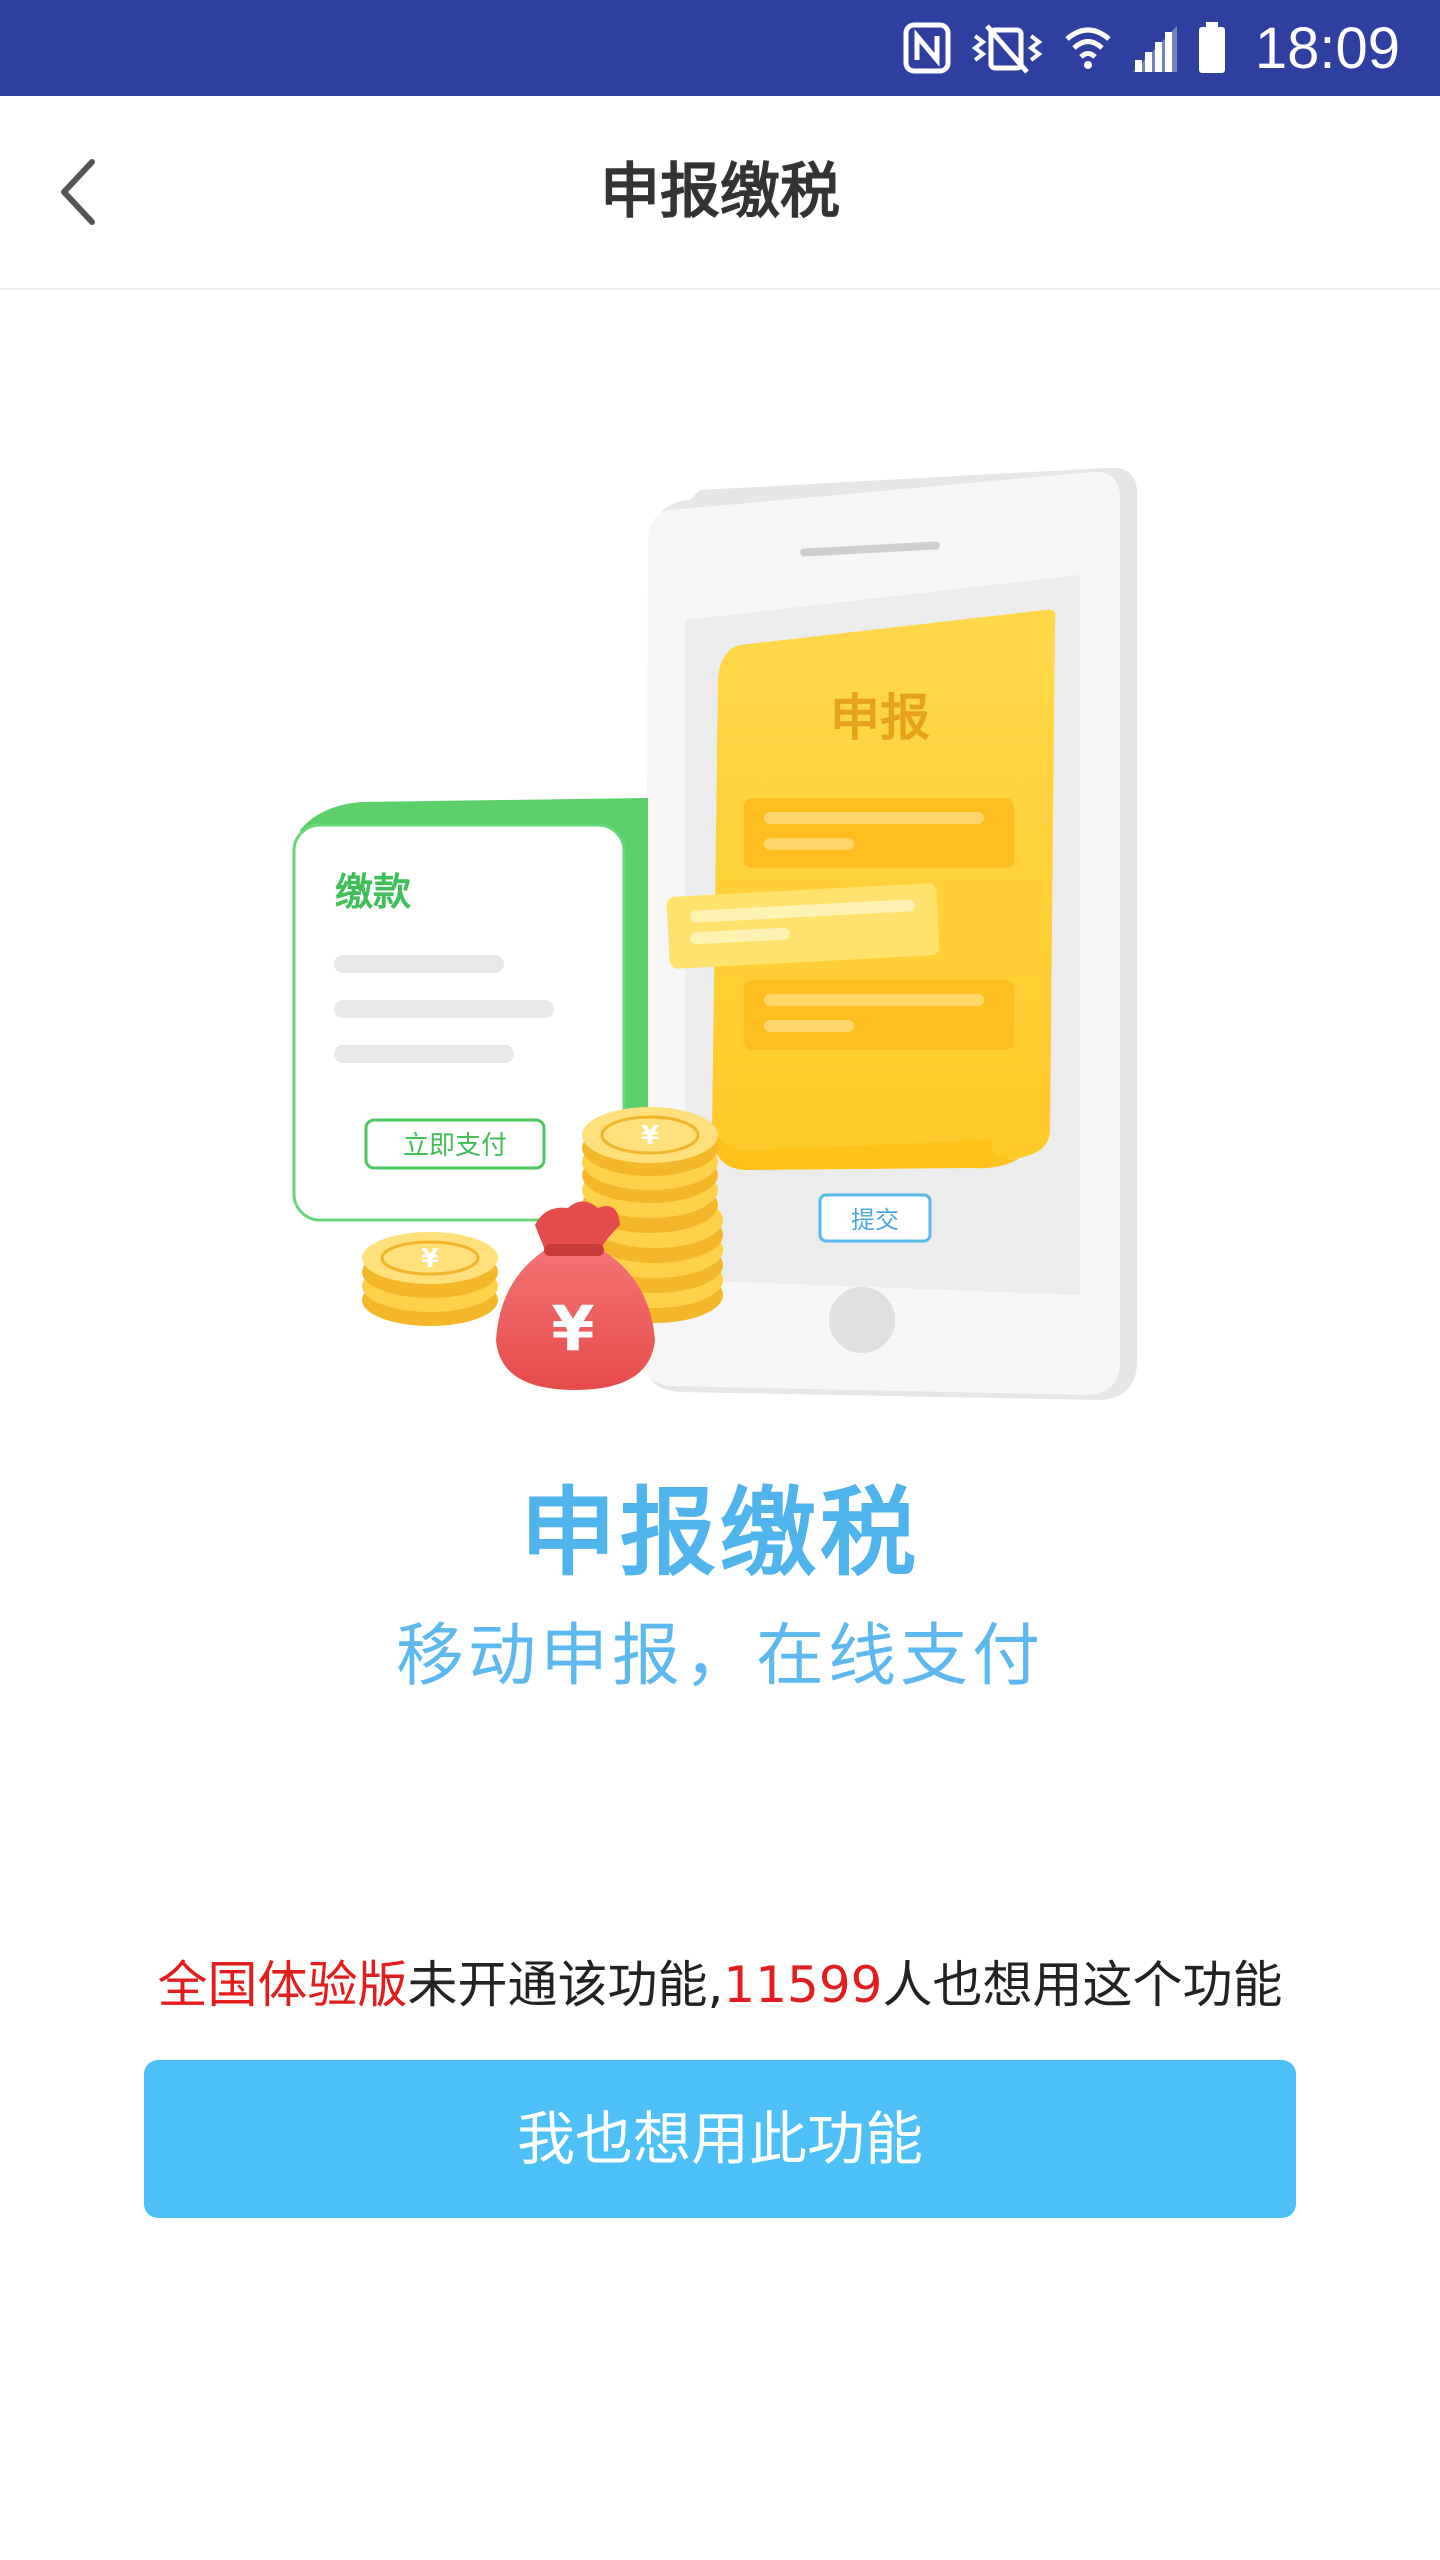 The image size is (1440, 2560). Describe the element at coordinates (282, 1985) in the screenshot. I see `version-highlight: 全国体验版` at that location.